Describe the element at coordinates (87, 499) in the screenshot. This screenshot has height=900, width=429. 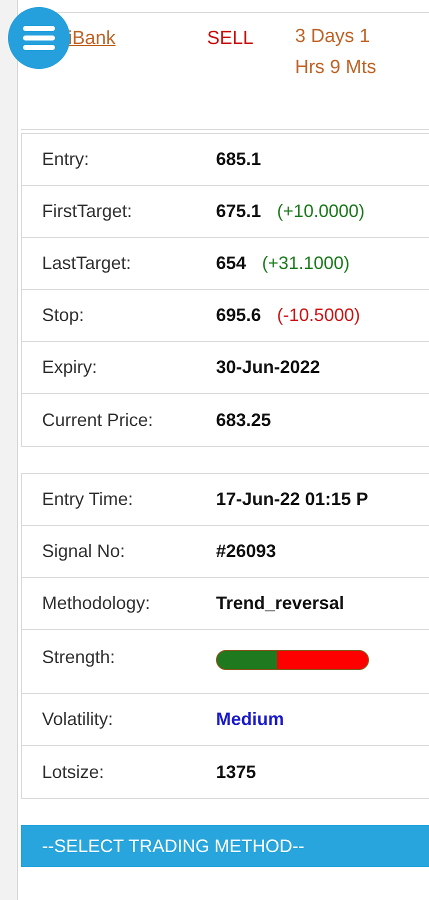
I see `field-label: Entry Time:` at that location.